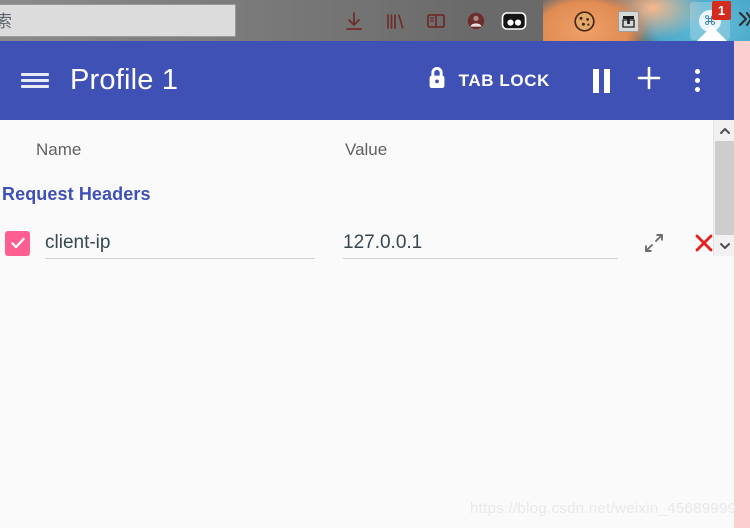  Describe the element at coordinates (375, 20) in the screenshot. I see `browser-toolbar: 索 ⌘ 1` at that location.